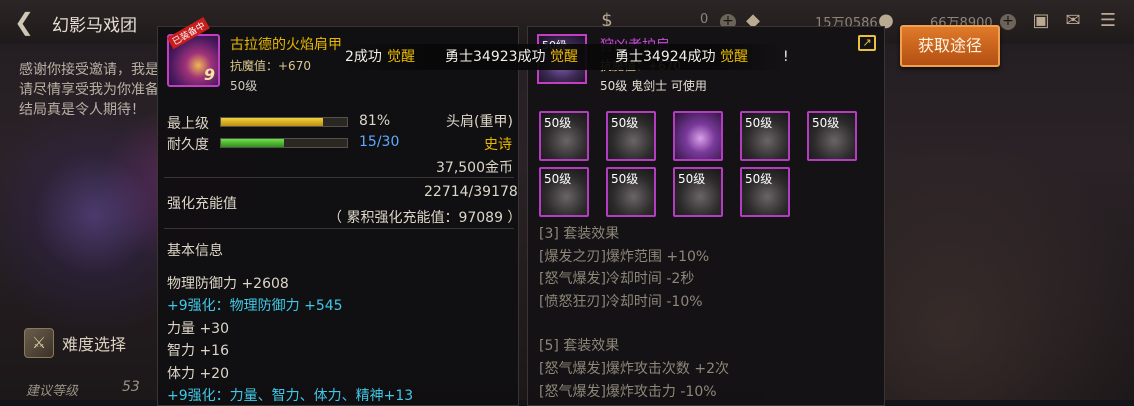  Describe the element at coordinates (188, 145) in the screenshot. I see `durability-label: 耐久度` at that location.